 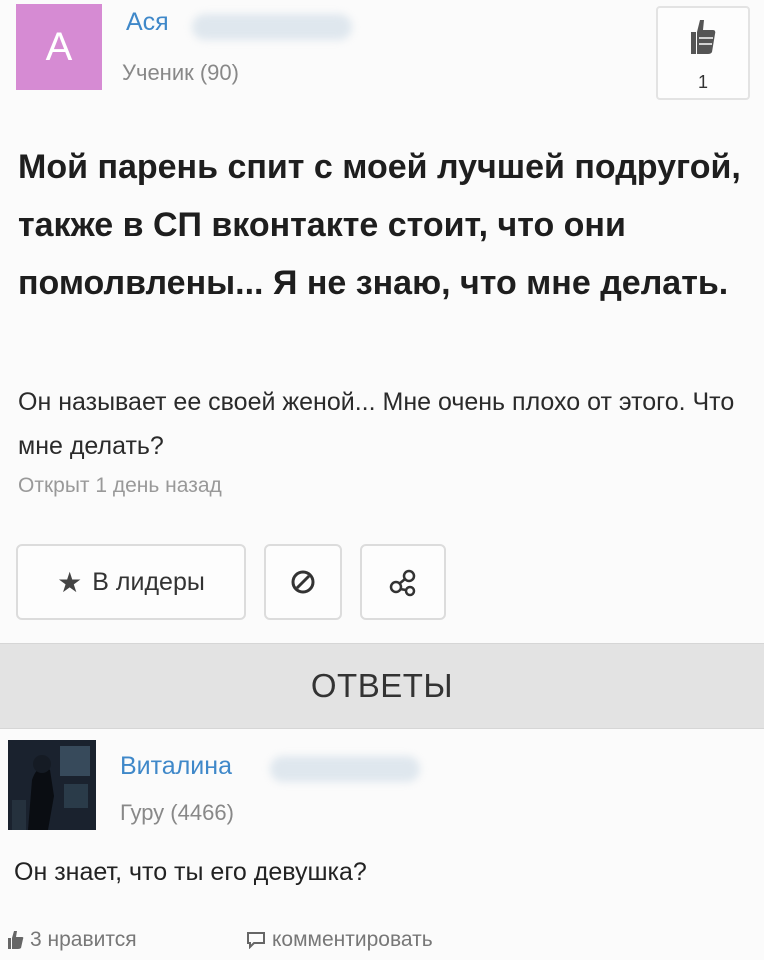 I want to click on like-button: 1, so click(x=703, y=53).